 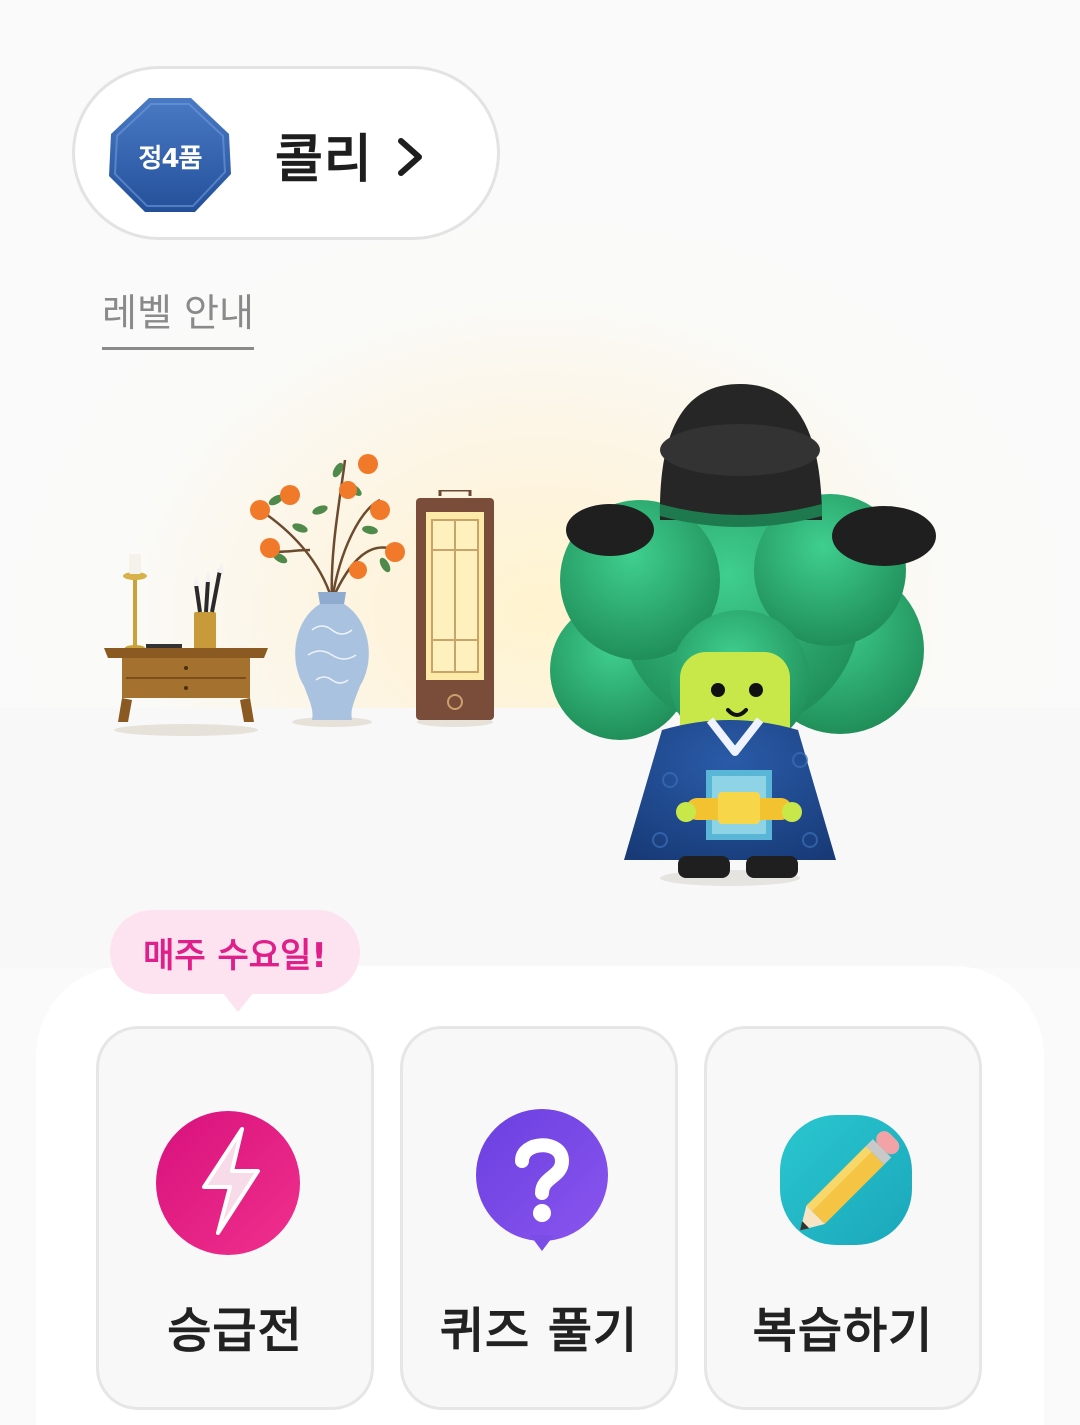 What do you see at coordinates (178, 316) in the screenshot?
I see `level-guide-link: 레벨 안내` at bounding box center [178, 316].